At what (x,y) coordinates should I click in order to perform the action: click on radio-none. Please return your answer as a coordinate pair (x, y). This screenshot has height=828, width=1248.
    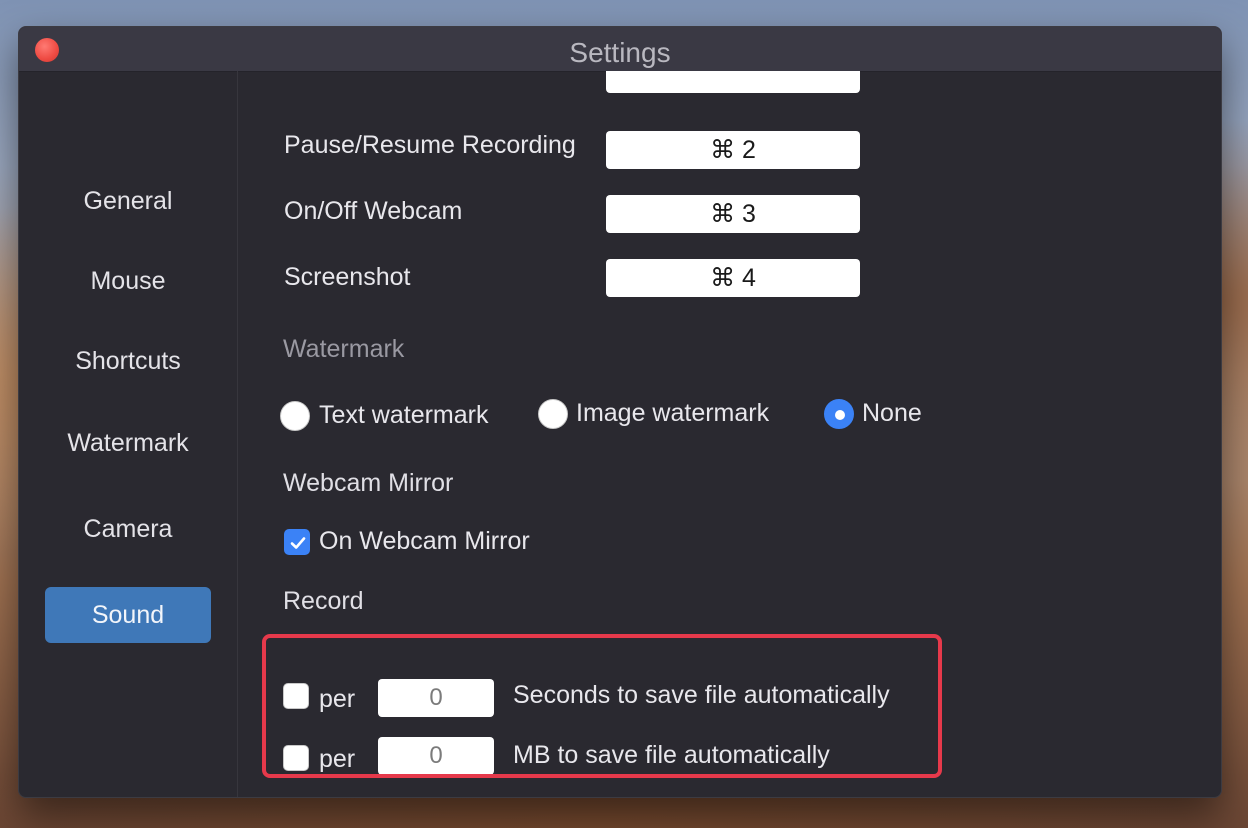
    Looking at the image, I should click on (839, 414).